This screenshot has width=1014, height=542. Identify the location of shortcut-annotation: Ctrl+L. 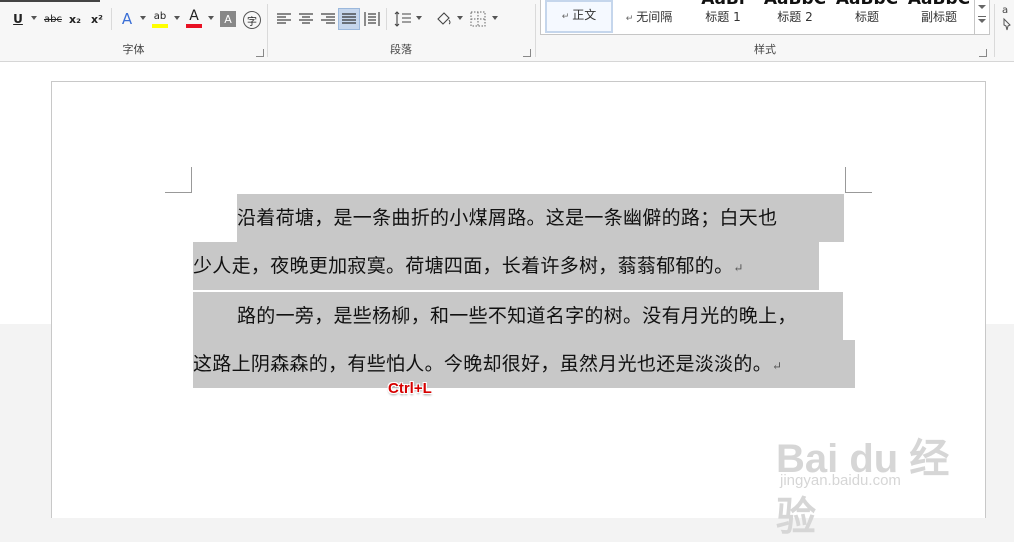
(410, 388).